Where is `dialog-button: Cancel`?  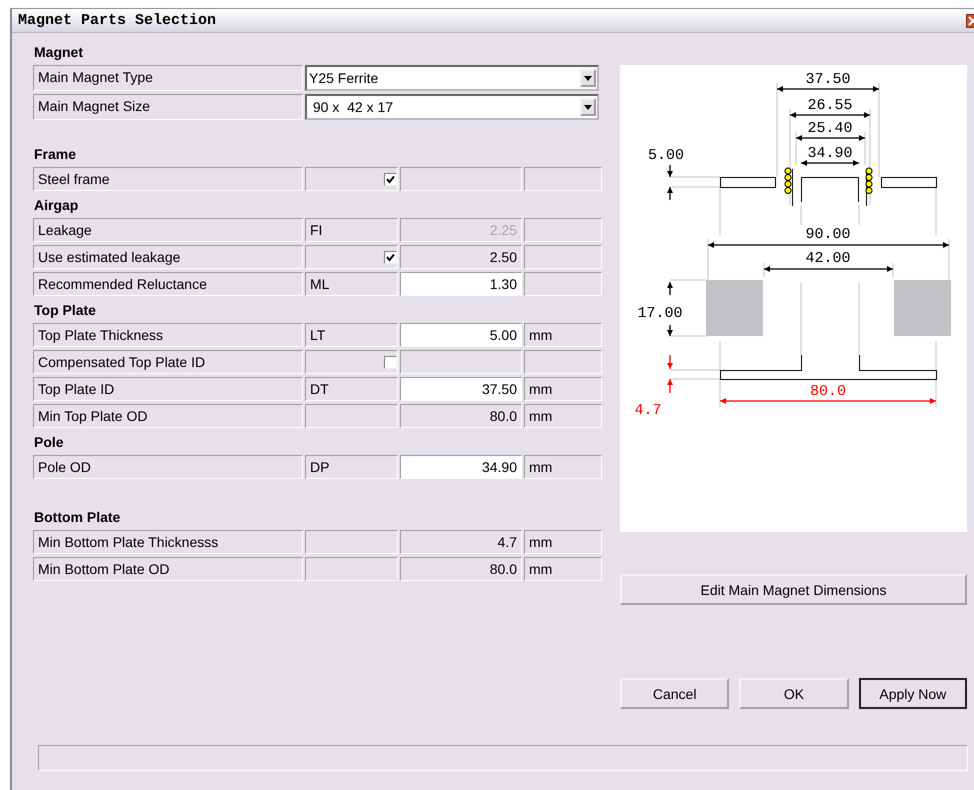
dialog-button: Cancel is located at coordinates (675, 693).